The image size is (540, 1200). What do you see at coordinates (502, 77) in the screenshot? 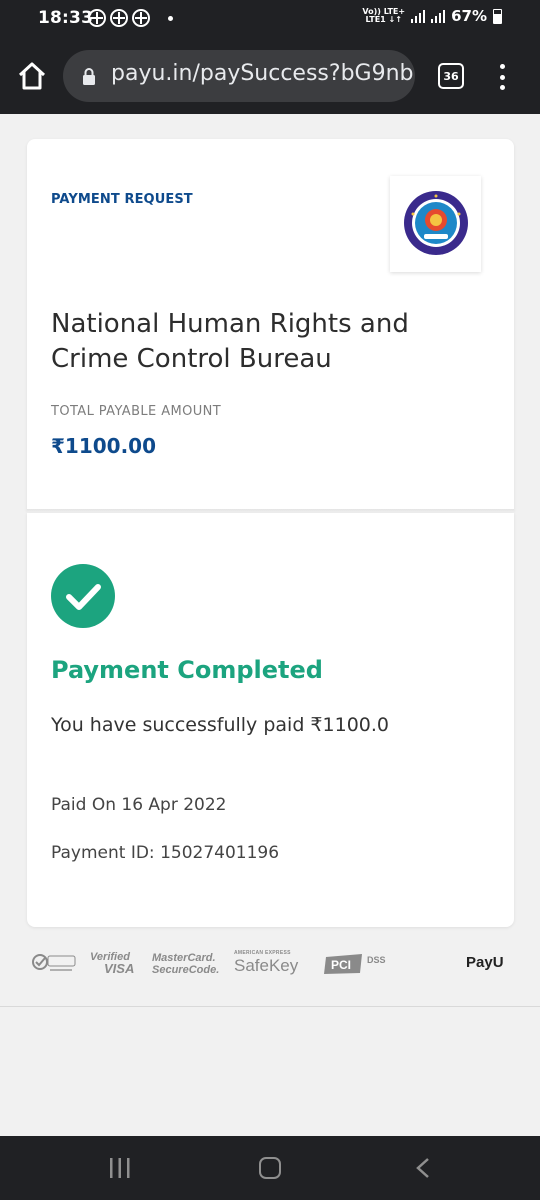
I see `more-menu-button` at bounding box center [502, 77].